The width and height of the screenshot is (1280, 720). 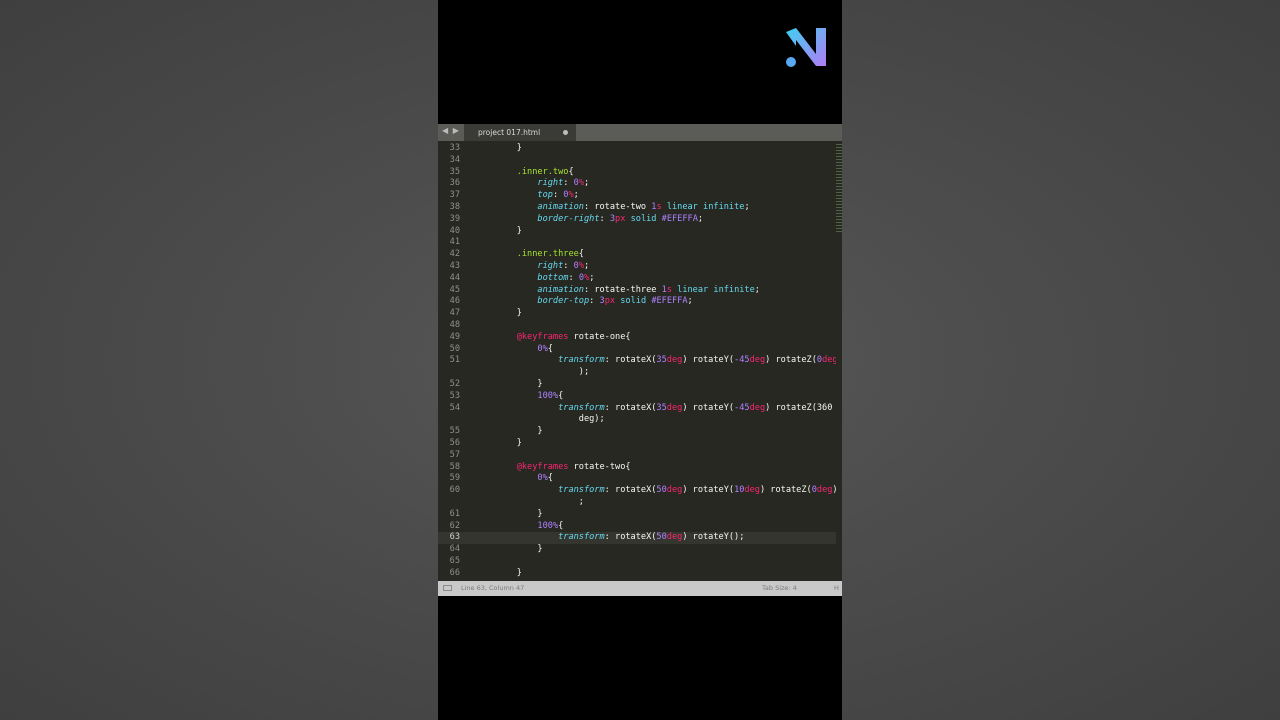 What do you see at coordinates (637, 385) in the screenshot?
I see `code-line: 52 }` at bounding box center [637, 385].